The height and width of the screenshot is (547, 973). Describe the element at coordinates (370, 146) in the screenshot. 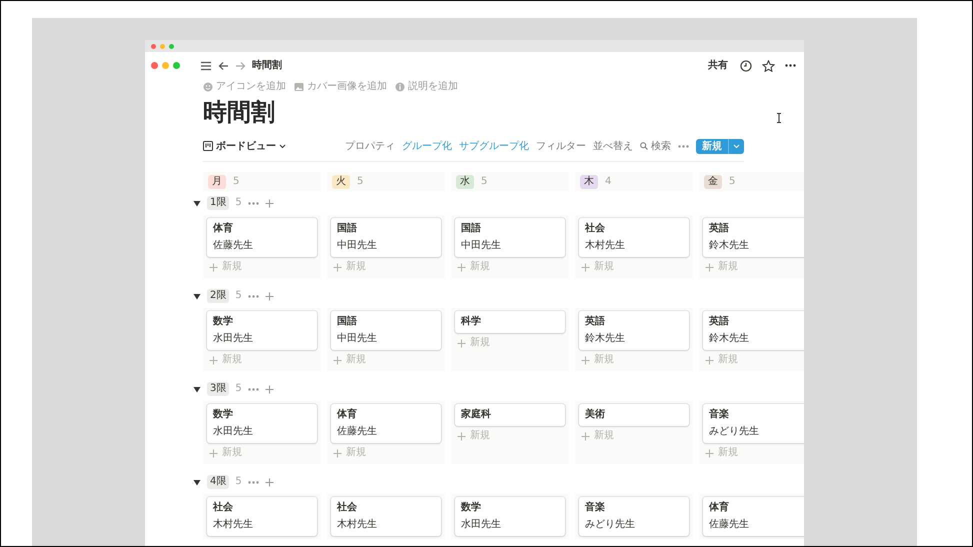

I see `toolbar-button: プロパティ` at that location.